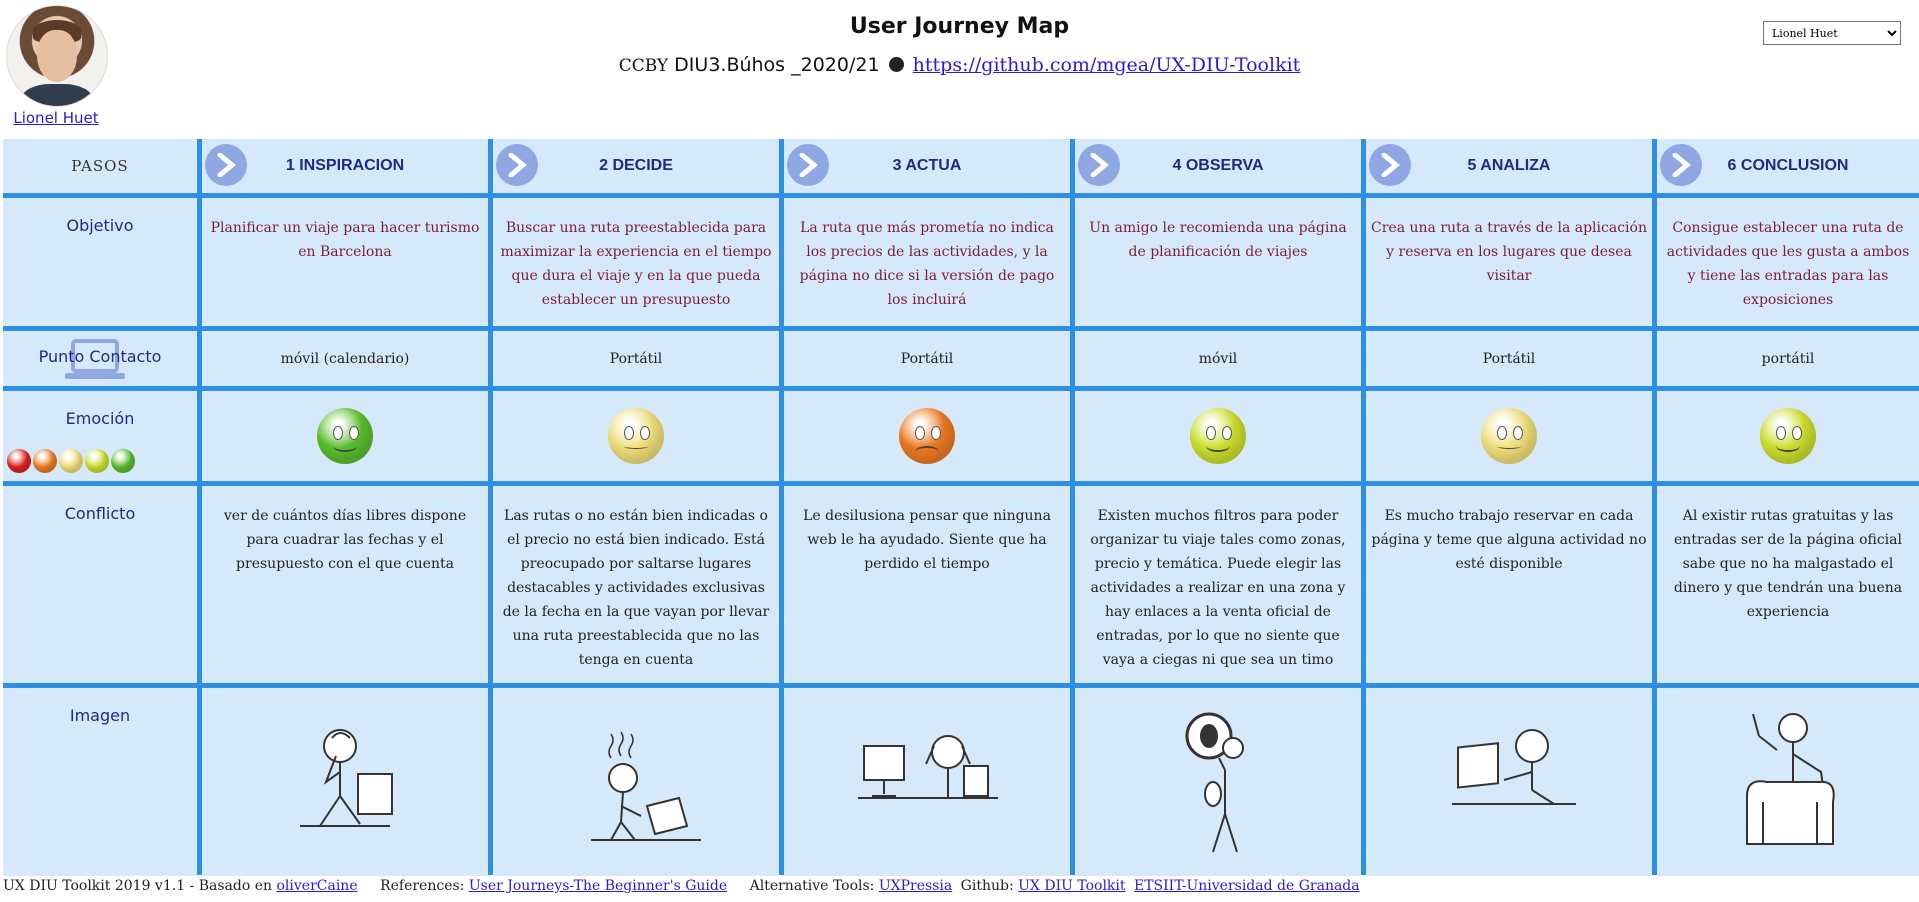 This screenshot has height=902, width=1919. Describe the element at coordinates (1832, 33) in the screenshot. I see `persona-select: Lionel Huet` at that location.